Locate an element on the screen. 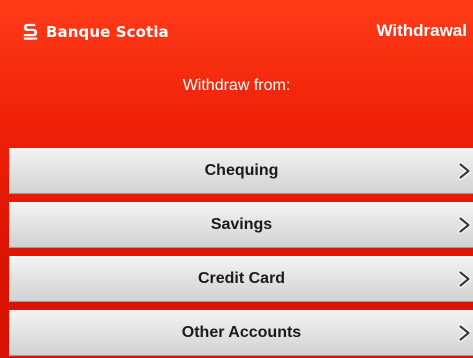 Image resolution: width=473 pixels, height=358 pixels. option-credit-card-button: Credit Card is located at coordinates (241, 279).